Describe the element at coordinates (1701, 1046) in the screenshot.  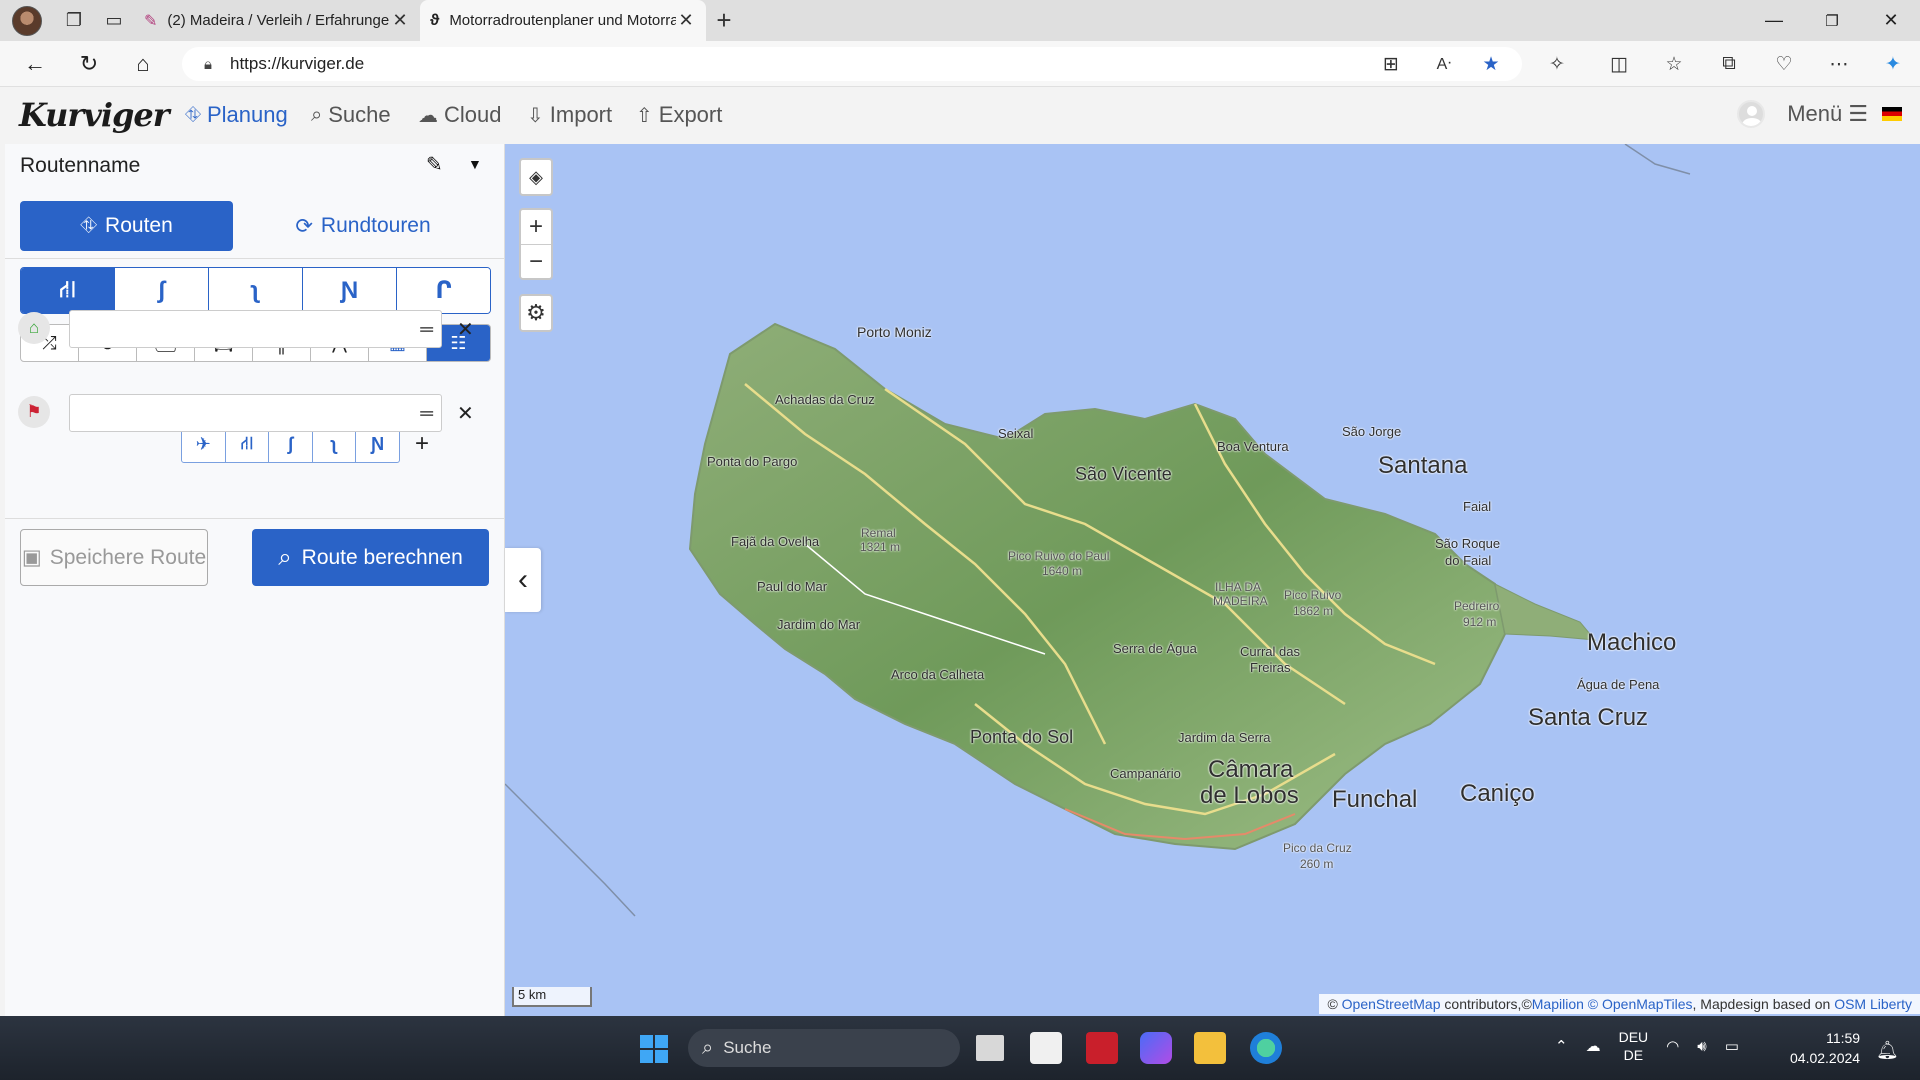
I see `volume-icon: 🔊︎` at that location.